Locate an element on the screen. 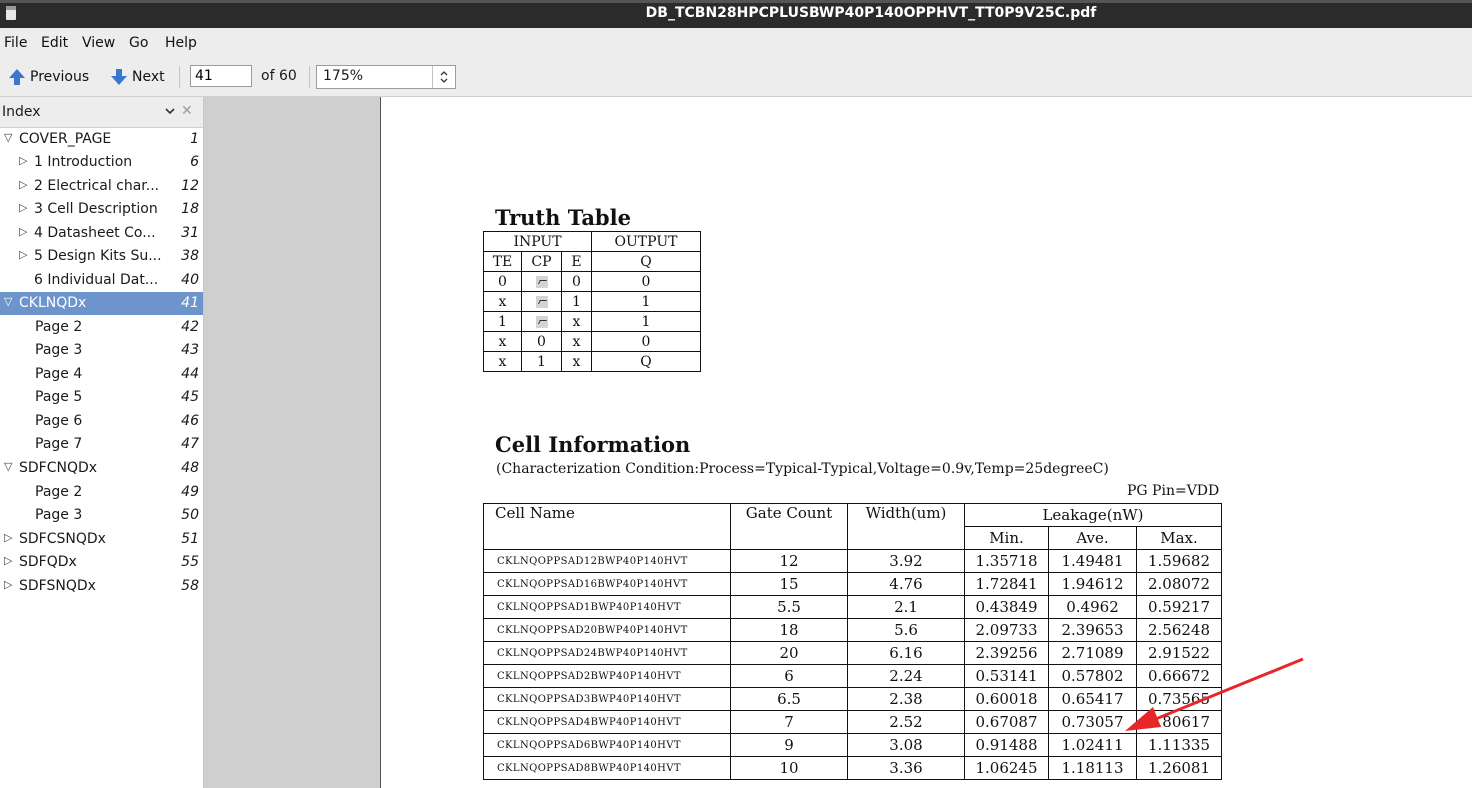  index-item-cklnqdx: ▽ CKLNQDx 41 is located at coordinates (101, 303).